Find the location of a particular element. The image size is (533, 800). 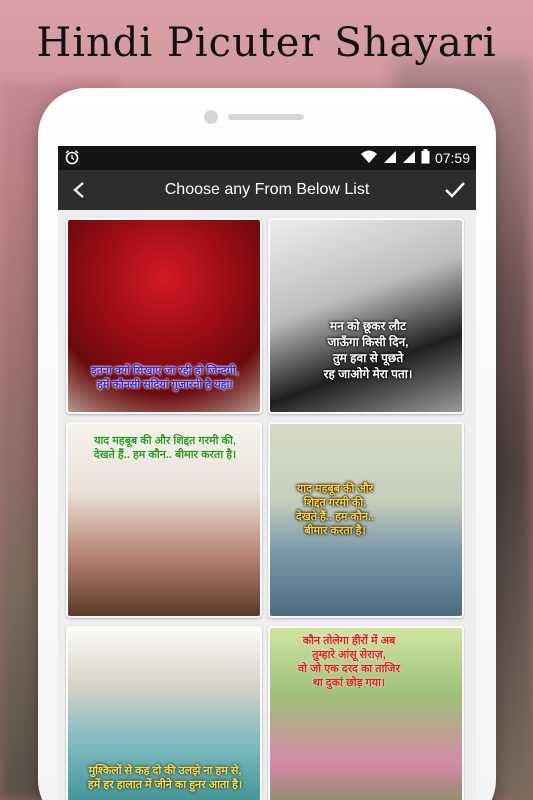

wifi-icon is located at coordinates (369, 158).